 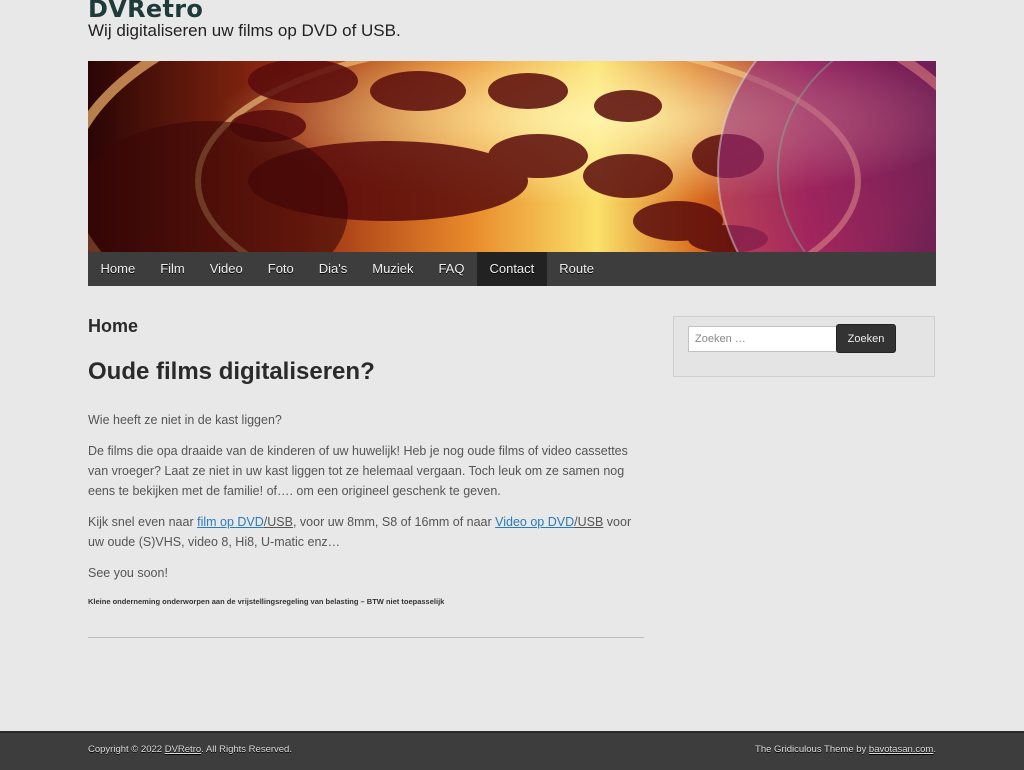 I want to click on footer-theme-credit: The Gridiculous Theme by bavotasan.com., so click(x=845, y=749).